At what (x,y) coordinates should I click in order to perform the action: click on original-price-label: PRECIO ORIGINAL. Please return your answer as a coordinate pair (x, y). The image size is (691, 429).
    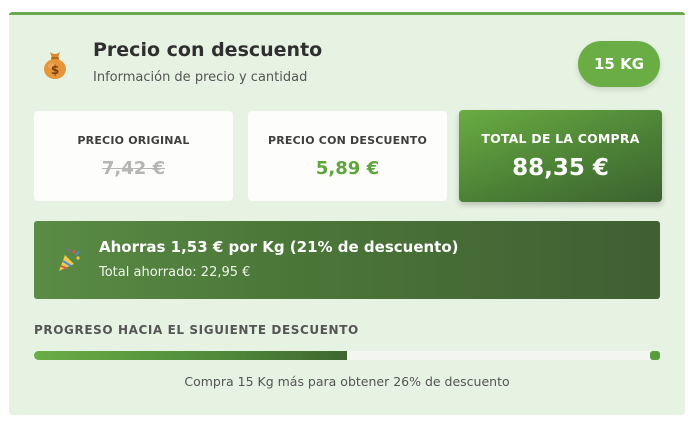
    Looking at the image, I should click on (133, 140).